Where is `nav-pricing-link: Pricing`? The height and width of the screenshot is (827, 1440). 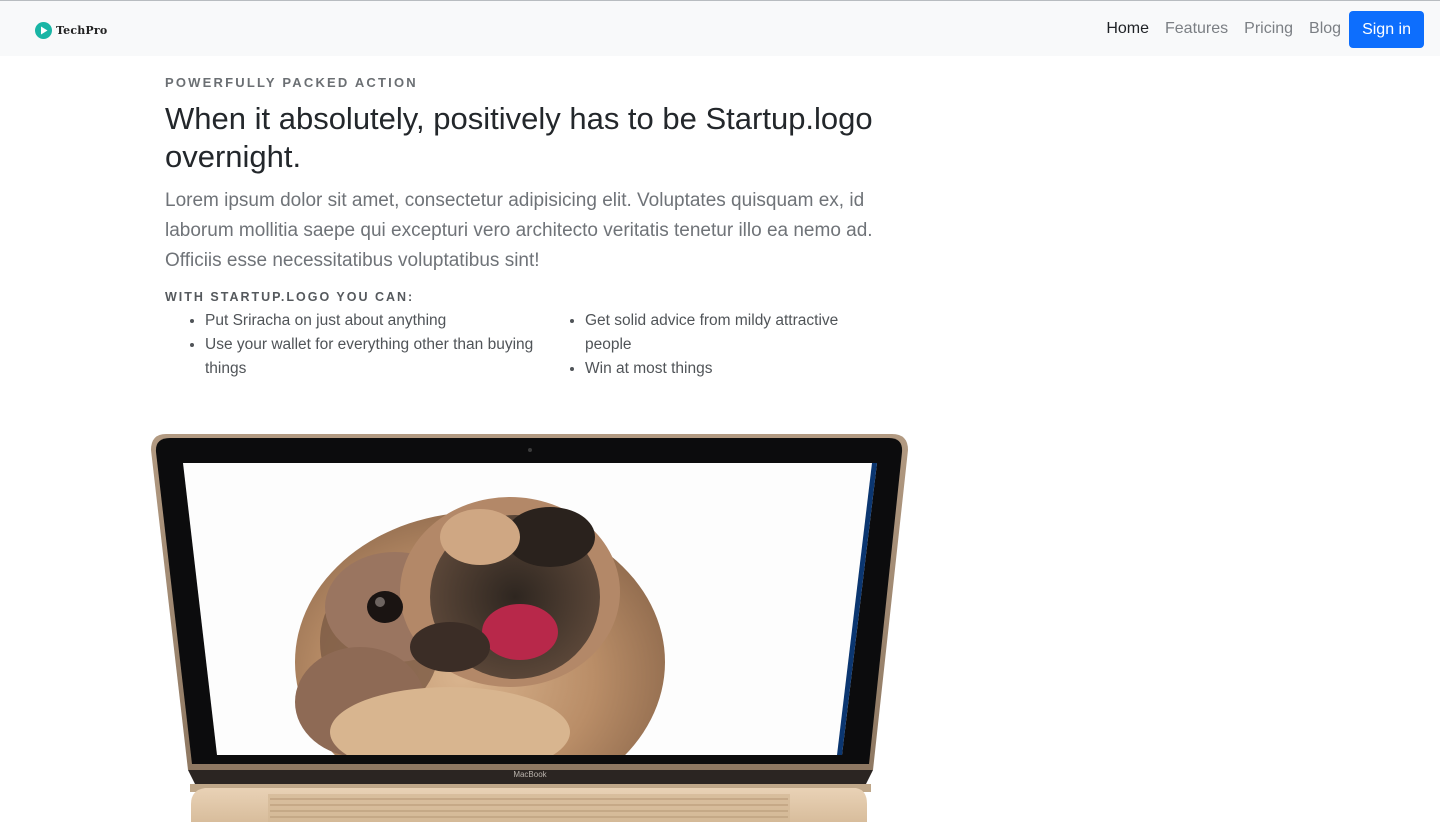 nav-pricing-link: Pricing is located at coordinates (1268, 29).